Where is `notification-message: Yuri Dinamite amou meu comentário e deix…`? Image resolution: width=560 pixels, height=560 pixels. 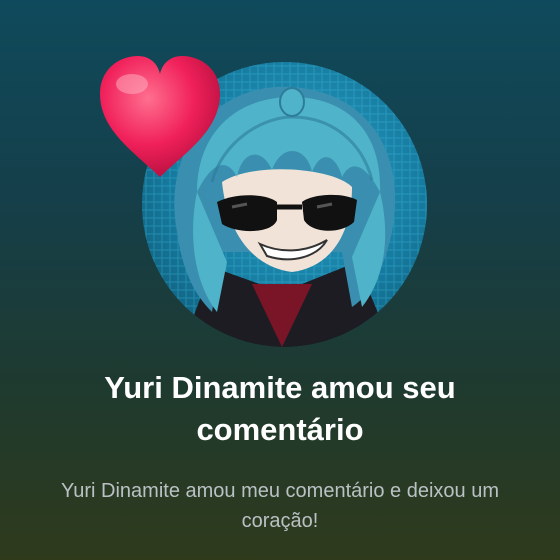
notification-message: Yuri Dinamite amou meu comentário e deix… is located at coordinates (280, 506).